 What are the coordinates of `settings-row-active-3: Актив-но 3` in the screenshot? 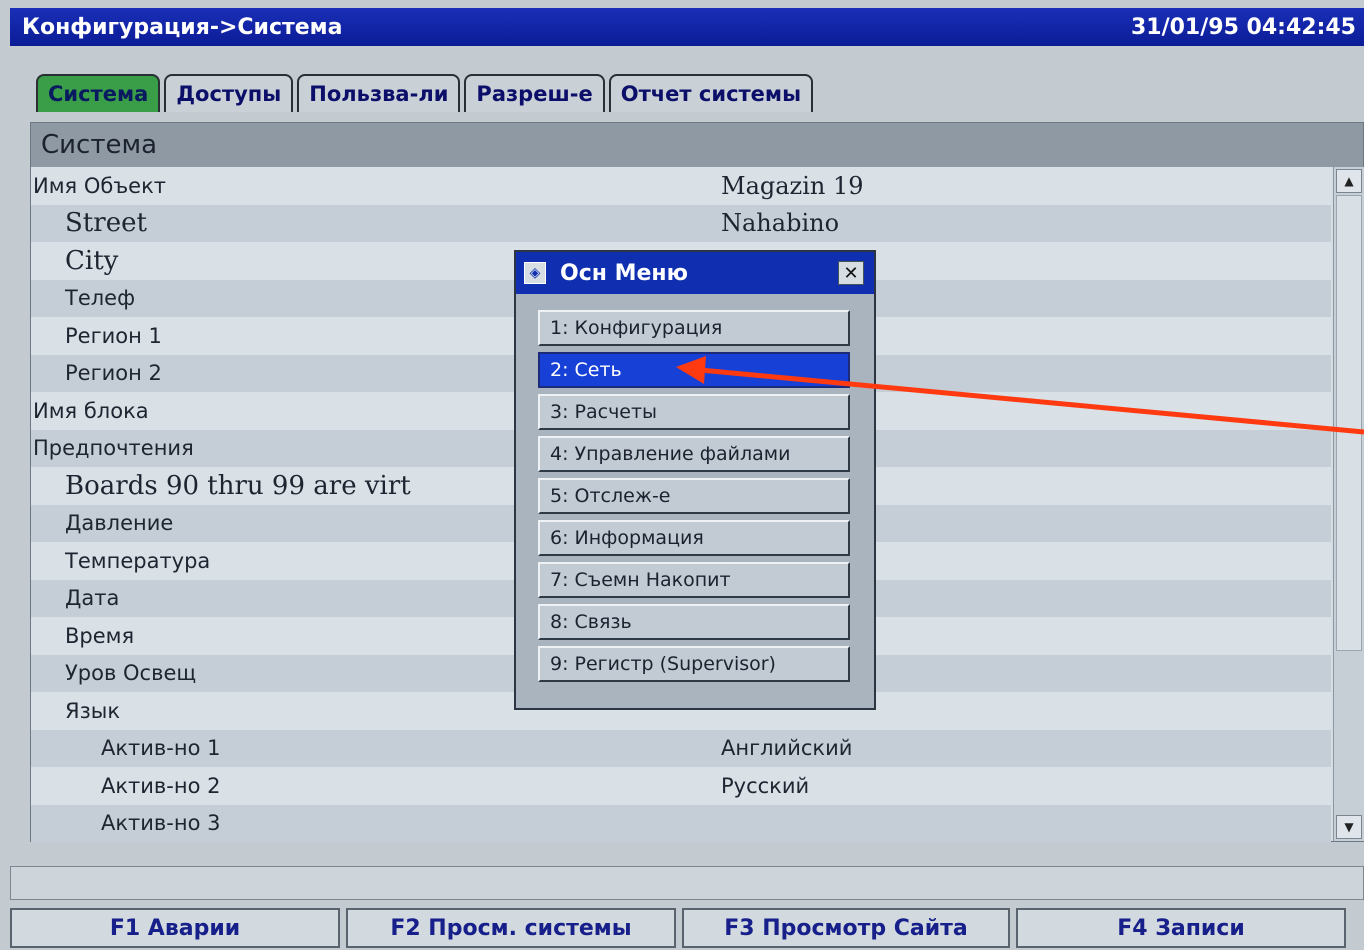 It's located at (681, 823).